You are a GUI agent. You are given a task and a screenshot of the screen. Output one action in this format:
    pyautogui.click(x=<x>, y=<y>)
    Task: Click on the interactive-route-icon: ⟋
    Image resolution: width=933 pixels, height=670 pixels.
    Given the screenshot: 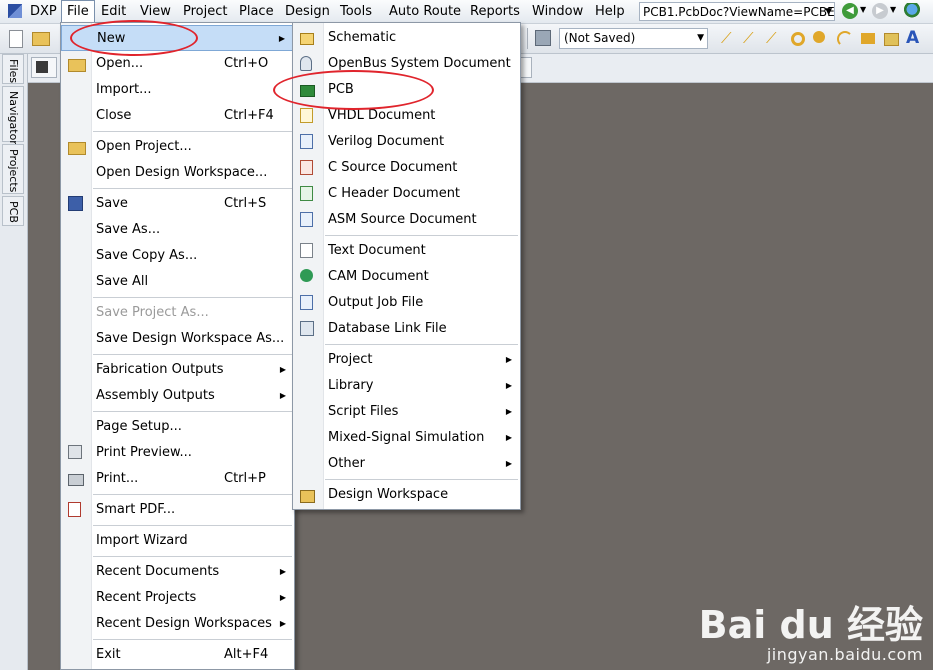 What is the action you would take?
    pyautogui.click(x=729, y=38)
    